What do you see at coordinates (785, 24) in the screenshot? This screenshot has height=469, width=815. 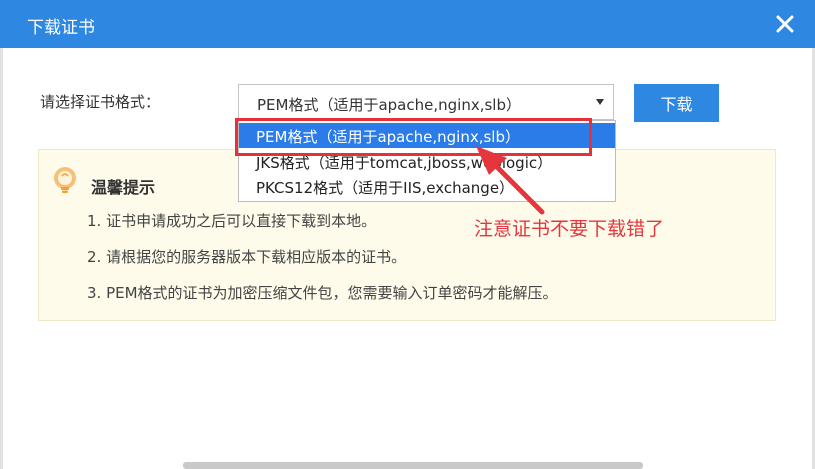 I see `close-icon` at bounding box center [785, 24].